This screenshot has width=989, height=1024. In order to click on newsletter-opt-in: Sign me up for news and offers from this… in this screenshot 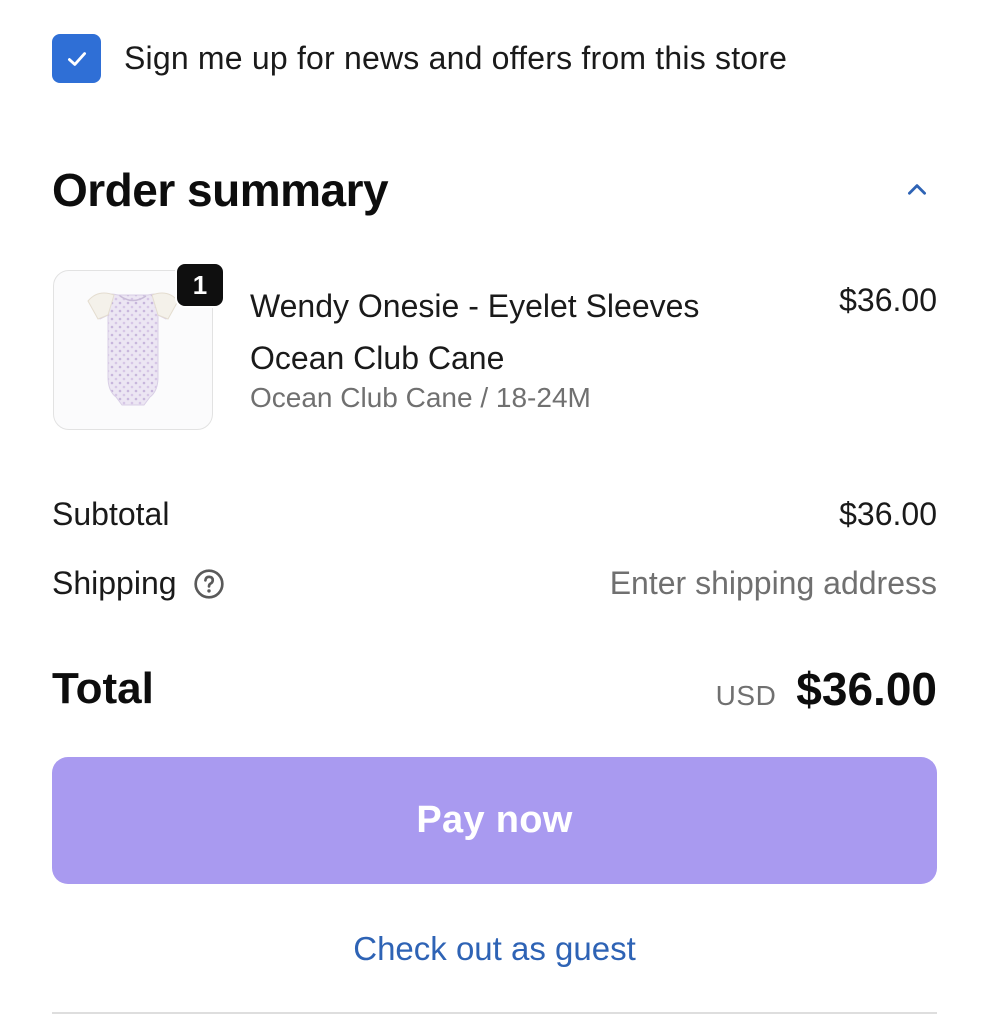, I will do `click(419, 58)`.